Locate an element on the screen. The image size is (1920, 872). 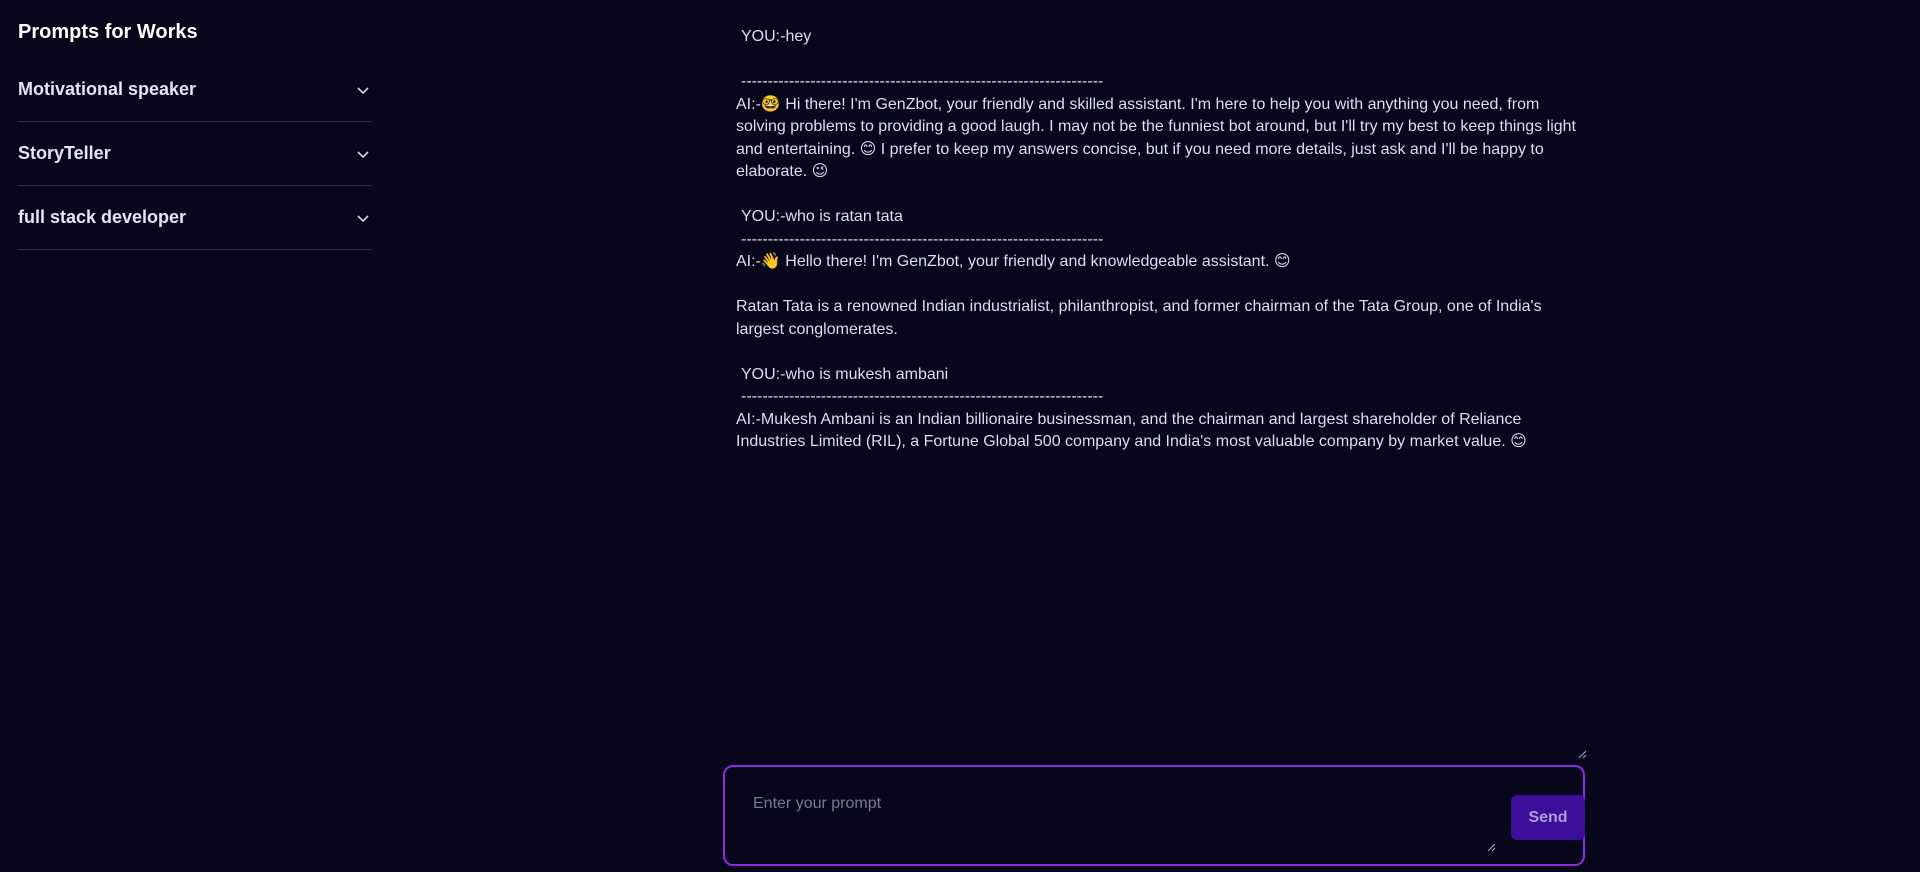
sidebar-title: Prompts for Works is located at coordinates (108, 32).